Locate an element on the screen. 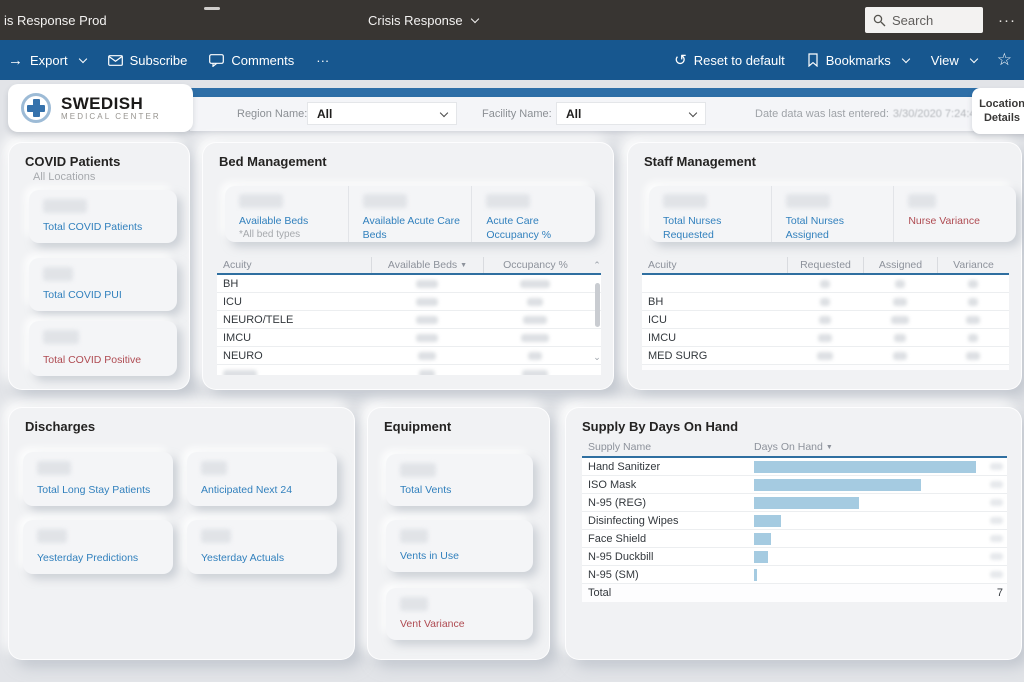 This screenshot has height=682, width=1024. bookmarks-label: Bookmarks is located at coordinates (858, 60).